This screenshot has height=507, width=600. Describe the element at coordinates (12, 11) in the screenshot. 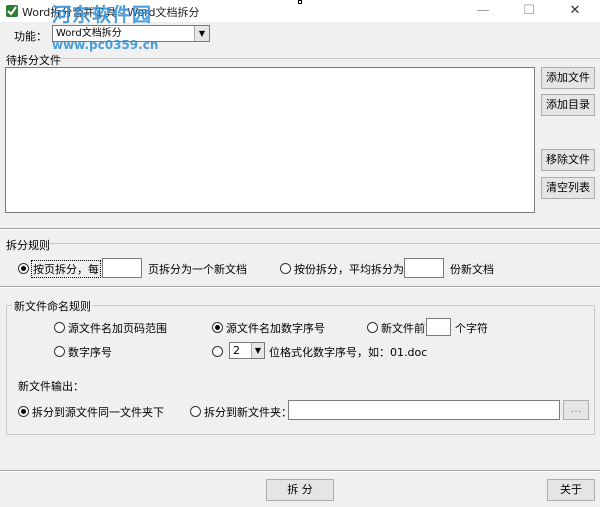

I see `app-icon` at that location.